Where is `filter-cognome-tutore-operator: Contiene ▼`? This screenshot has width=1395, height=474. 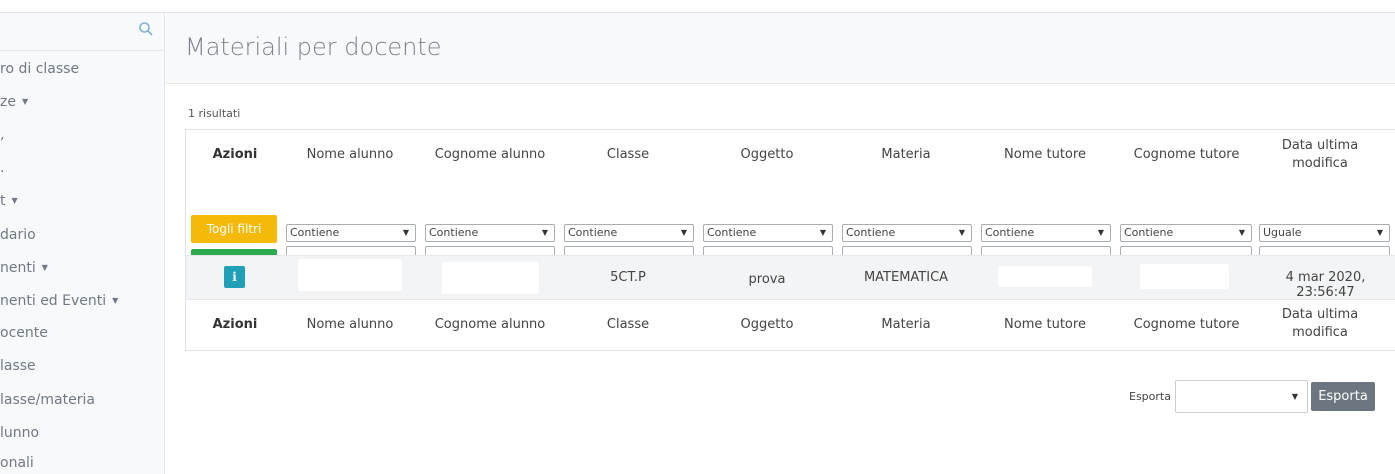 filter-cognome-tutore-operator: Contiene ▼ is located at coordinates (1186, 233).